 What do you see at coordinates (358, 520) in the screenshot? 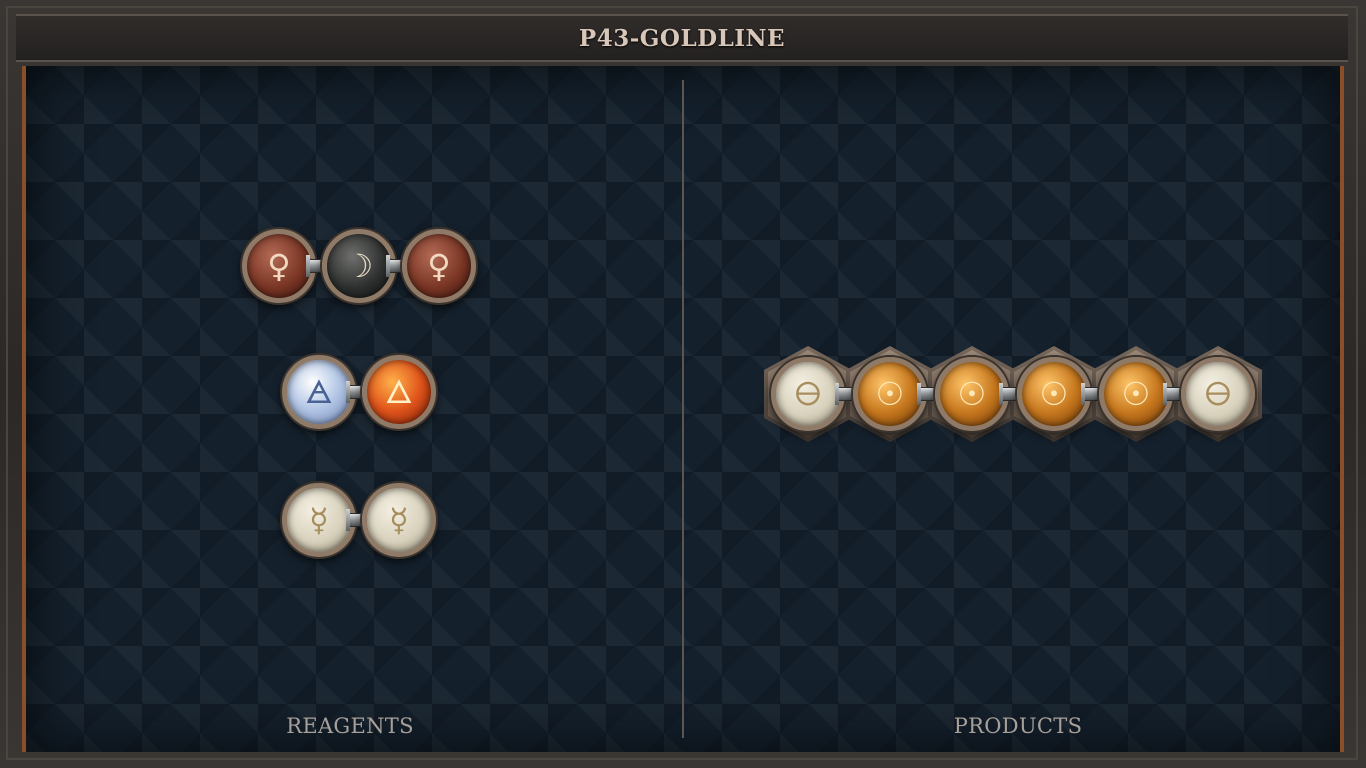
I see `reagent-molecule-3: ☿ ☿` at bounding box center [358, 520].